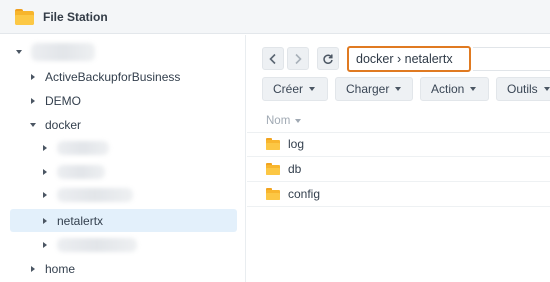 Image resolution: width=550 pixels, height=282 pixels. I want to click on back-button, so click(273, 58).